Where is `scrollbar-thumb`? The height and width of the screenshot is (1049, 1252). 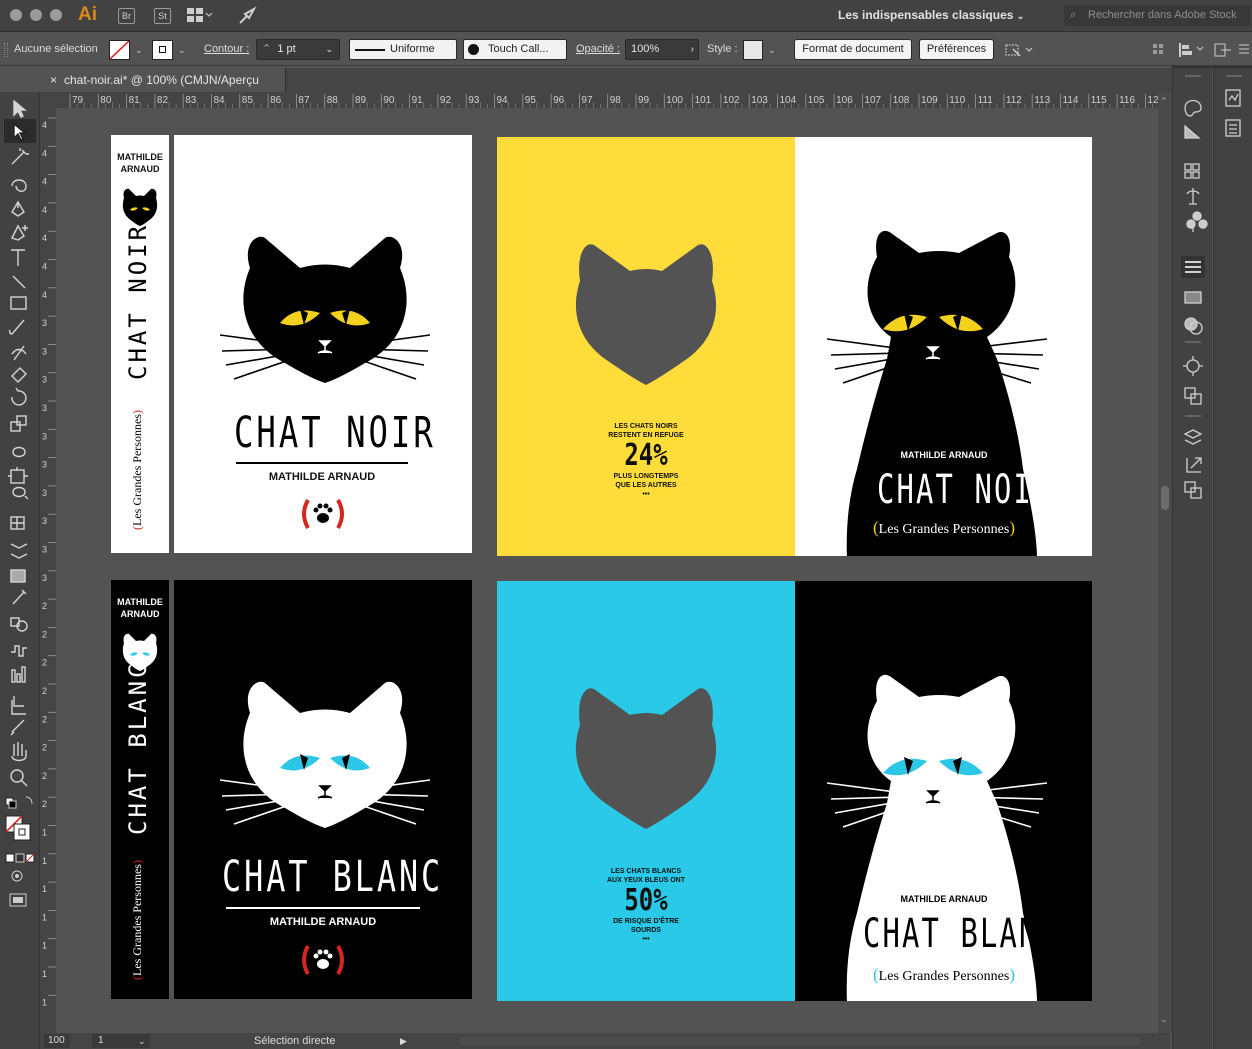
scrollbar-thumb is located at coordinates (1165, 498).